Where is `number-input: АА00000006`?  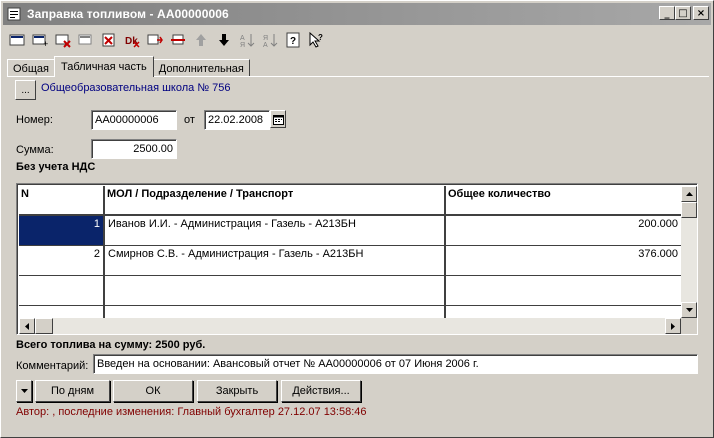 number-input: АА00000006 is located at coordinates (134, 120).